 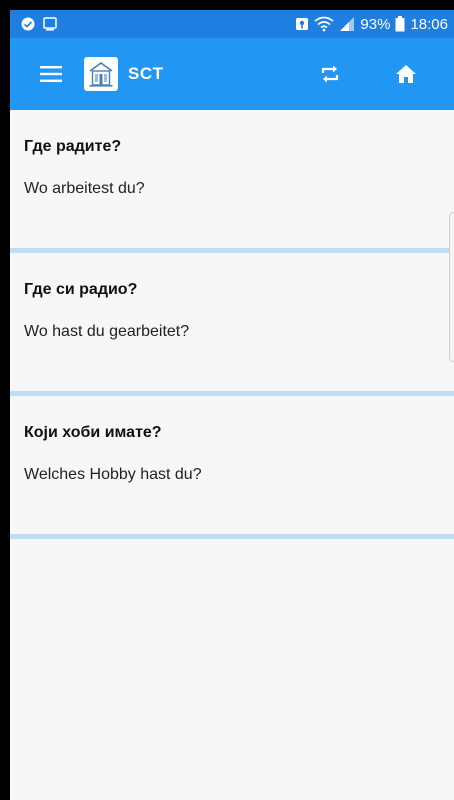 I want to click on hamburger-menu-icon, so click(x=51, y=74).